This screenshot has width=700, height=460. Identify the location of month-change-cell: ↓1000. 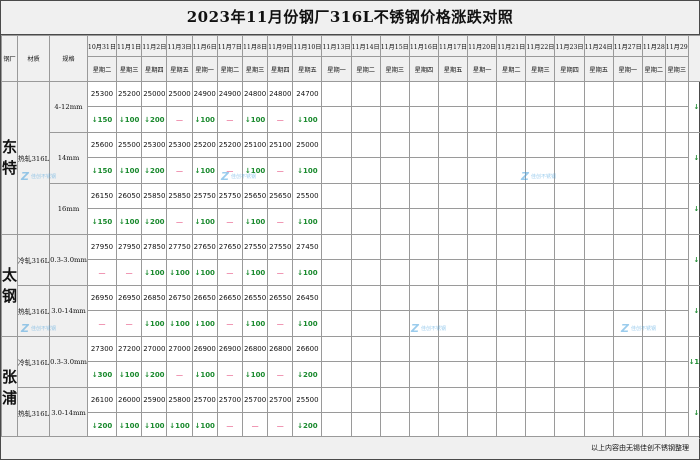
(693, 362).